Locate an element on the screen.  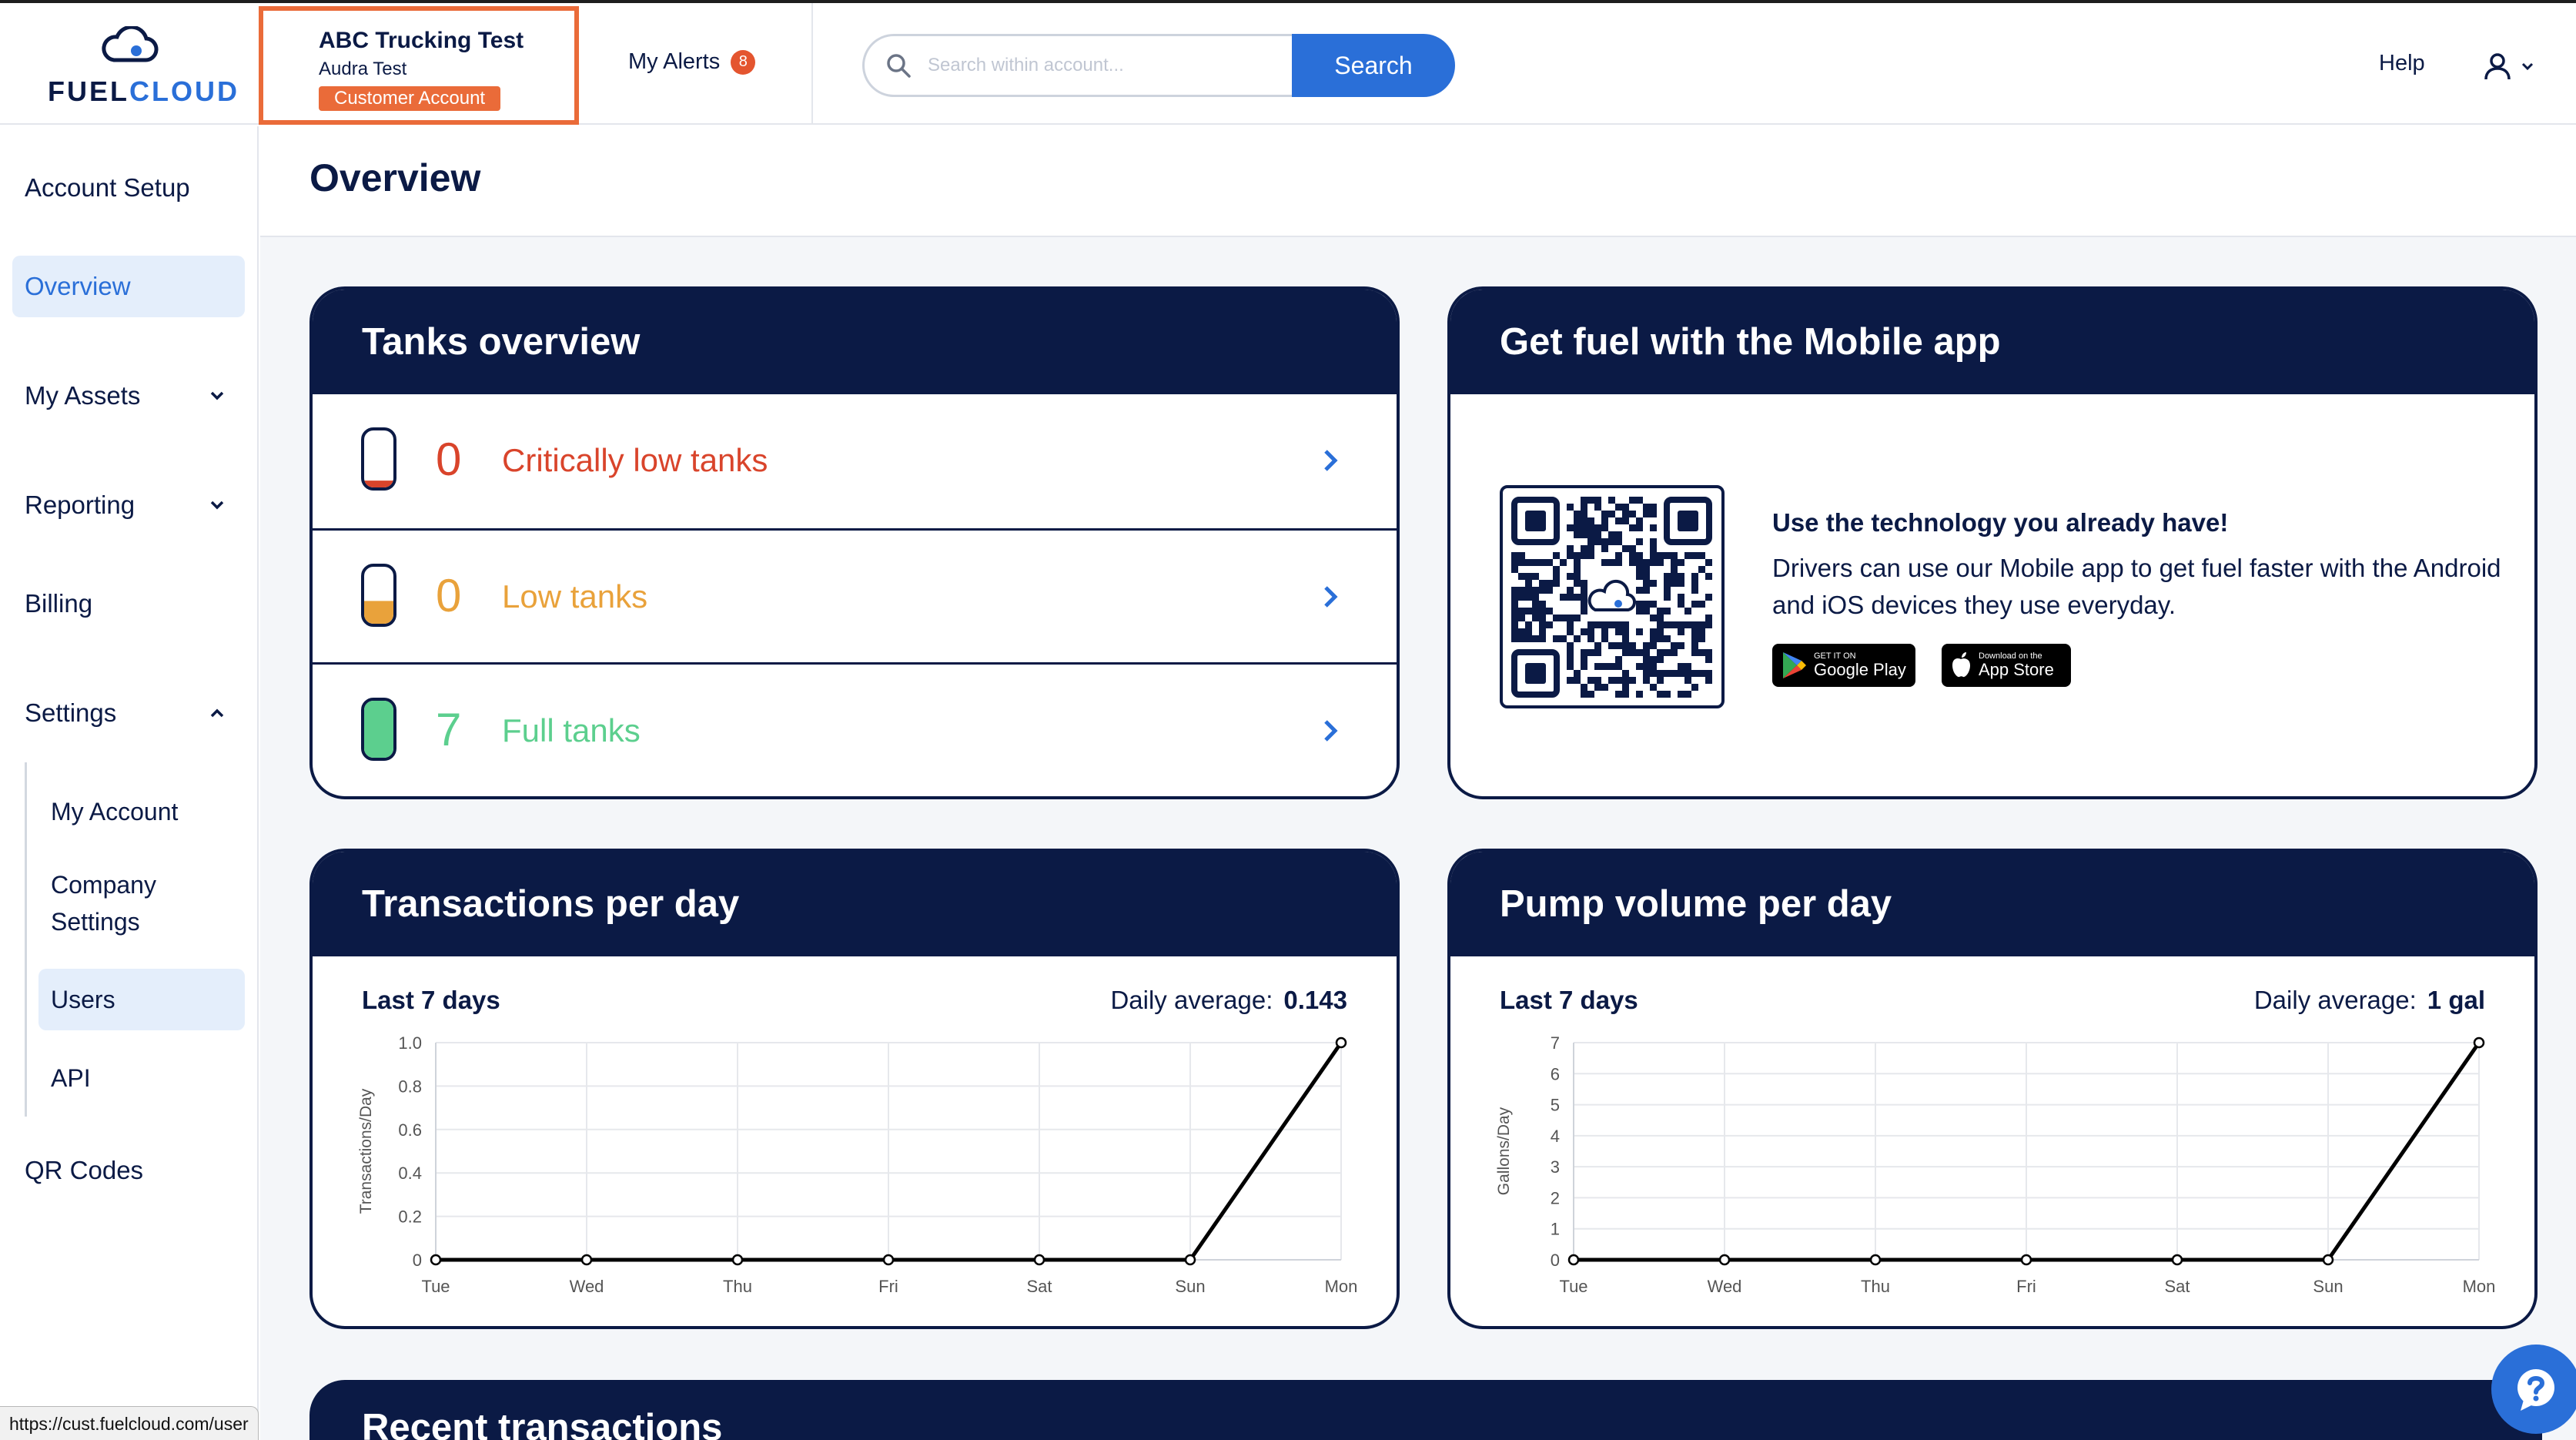
sidebar-item-overview: Overview is located at coordinates (128, 286).